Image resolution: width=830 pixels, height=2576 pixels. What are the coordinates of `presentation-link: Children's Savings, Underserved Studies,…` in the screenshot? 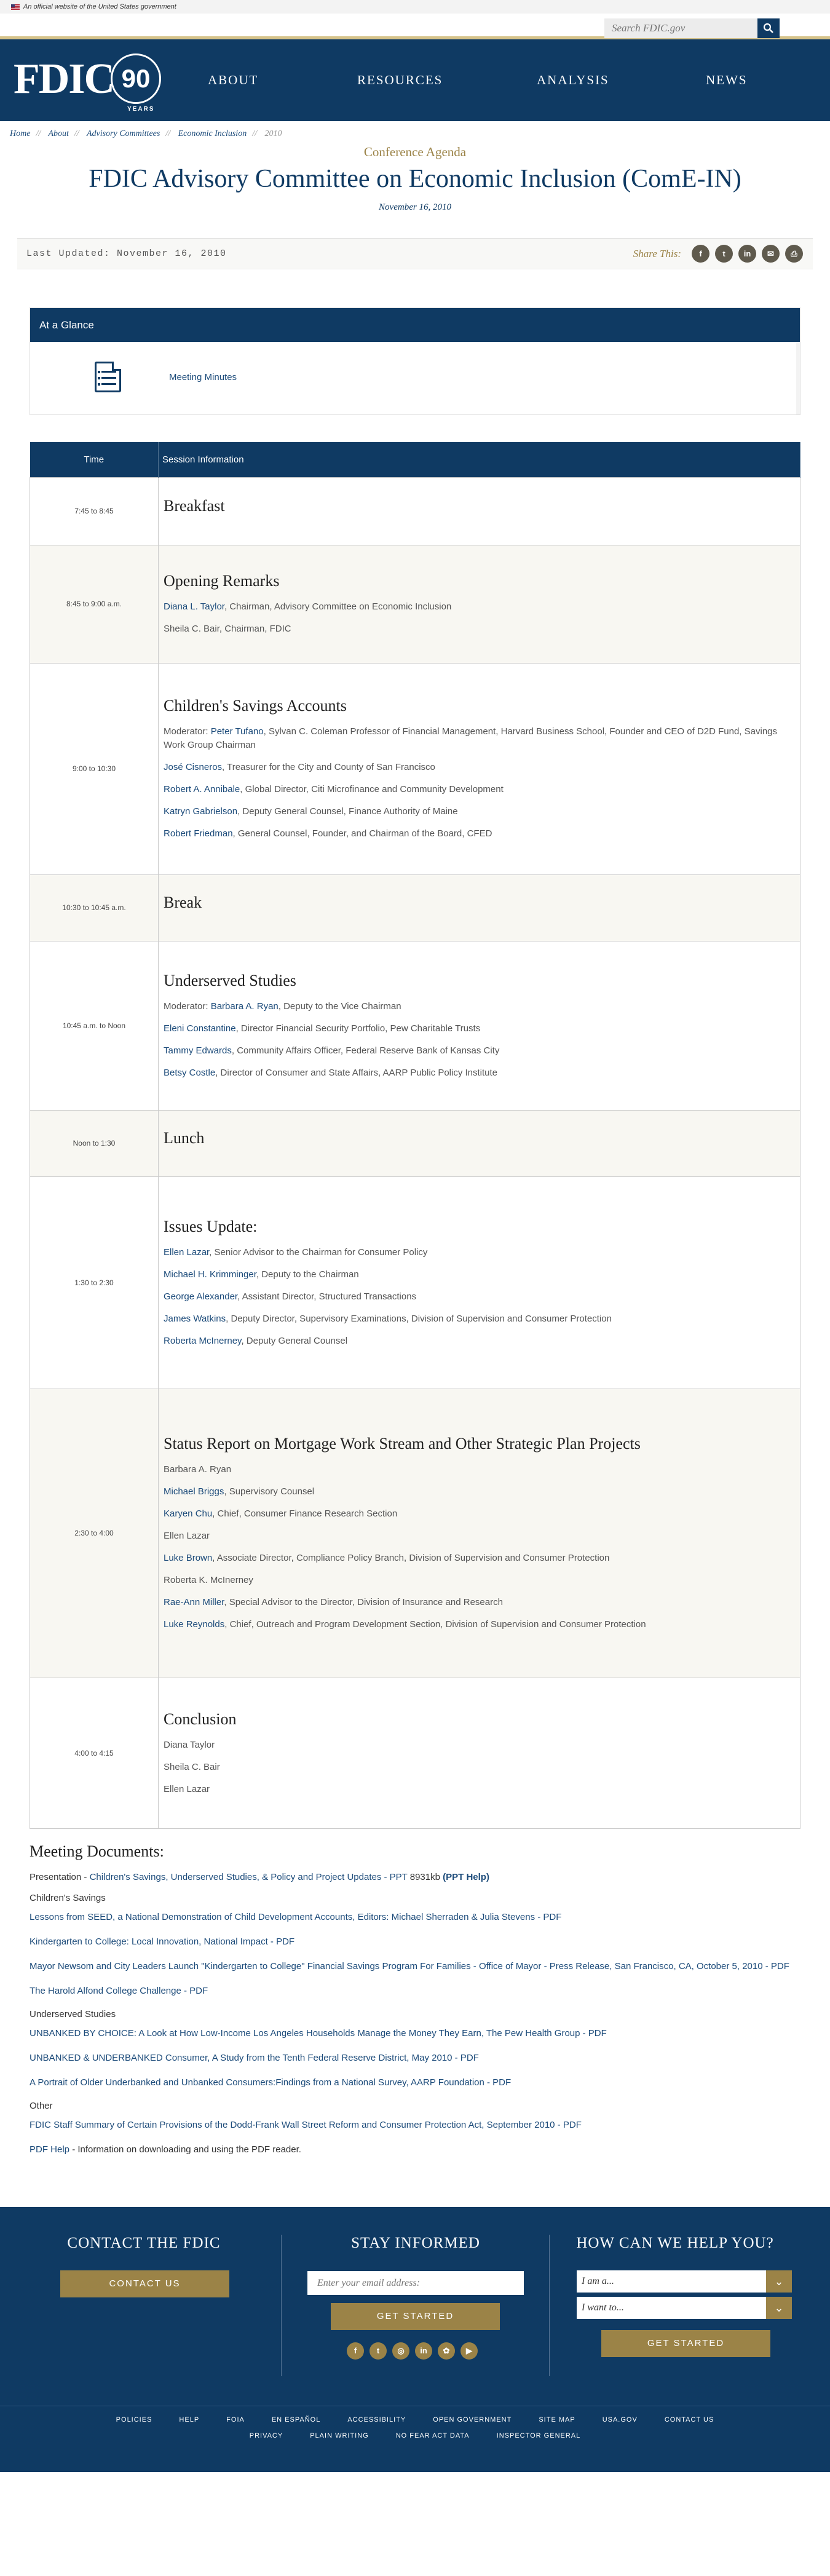 It's located at (249, 1877).